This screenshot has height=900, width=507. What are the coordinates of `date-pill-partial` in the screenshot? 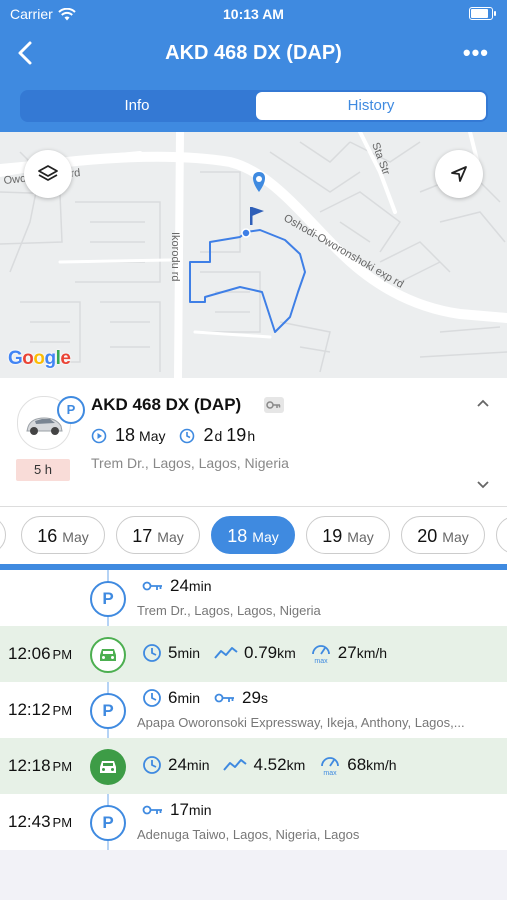 It's located at (3, 535).